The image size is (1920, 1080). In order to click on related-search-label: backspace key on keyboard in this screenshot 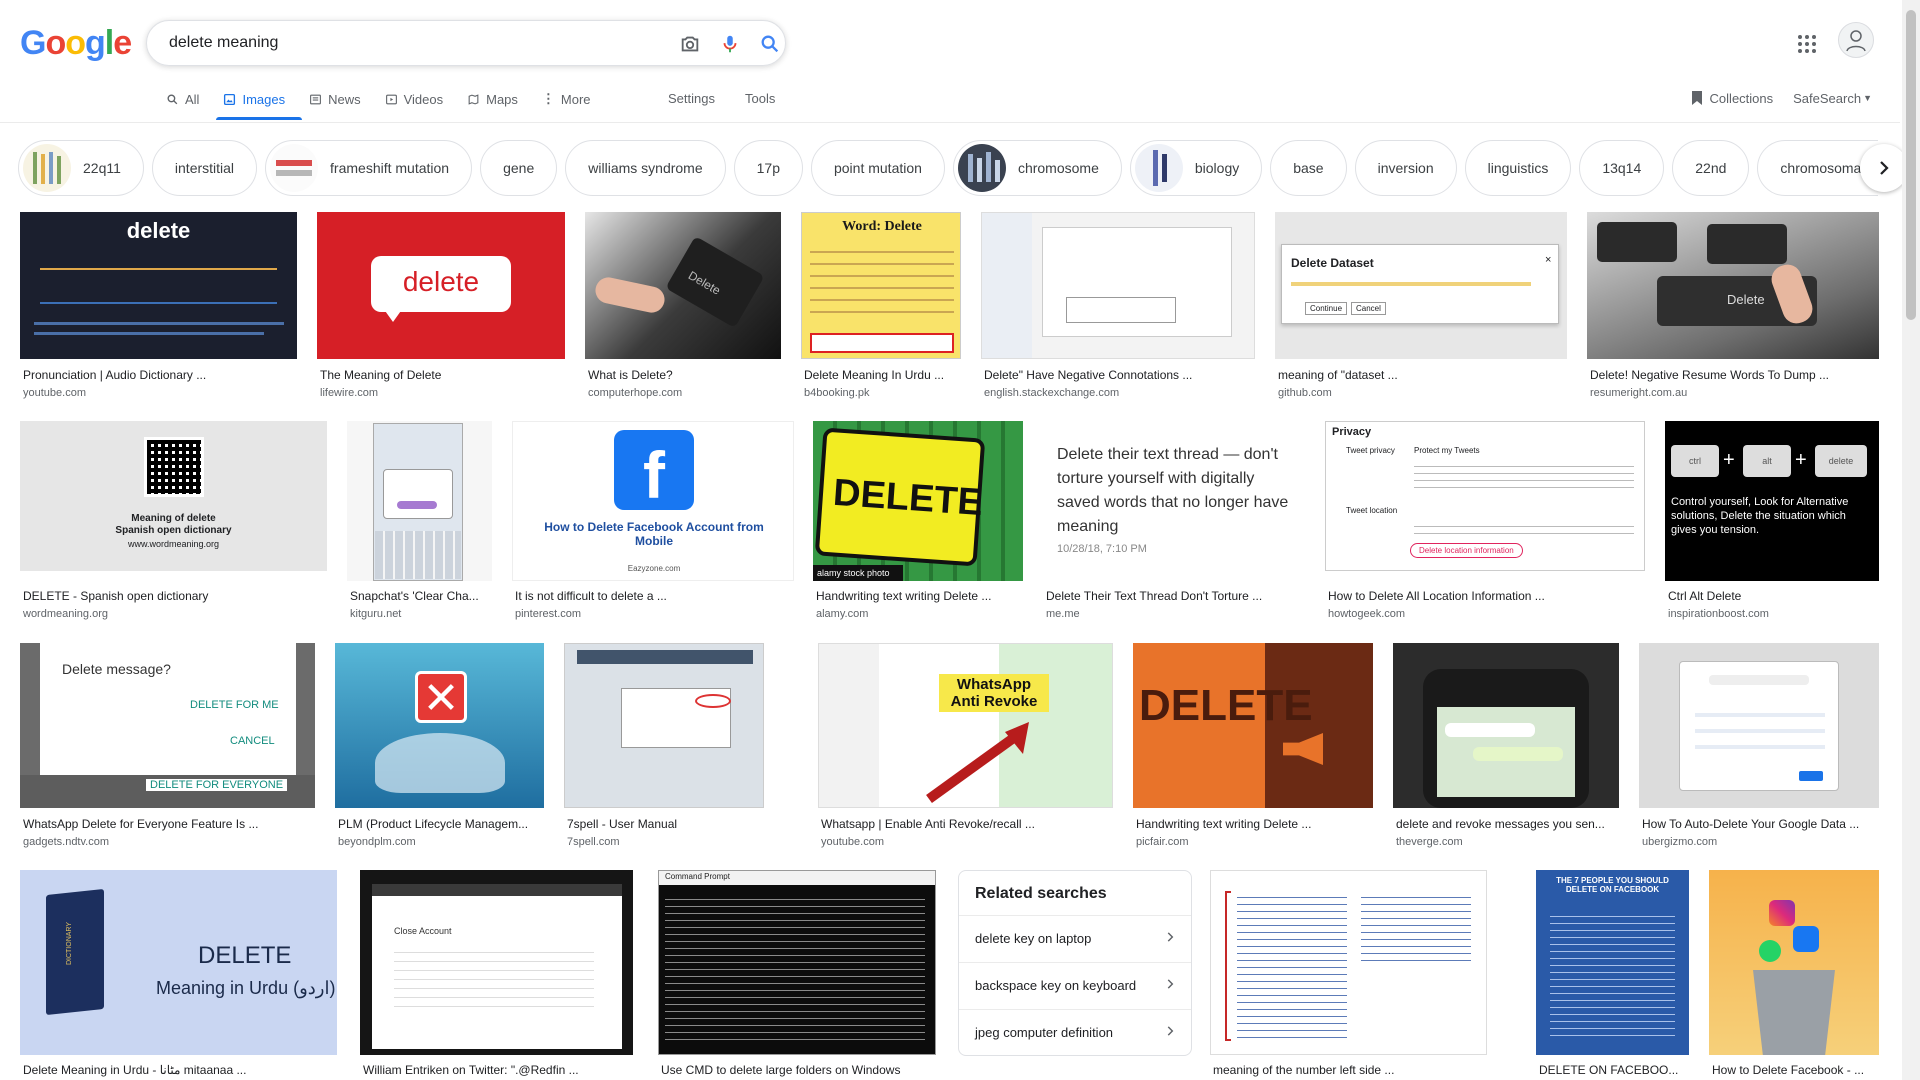, I will do `click(1056, 985)`.